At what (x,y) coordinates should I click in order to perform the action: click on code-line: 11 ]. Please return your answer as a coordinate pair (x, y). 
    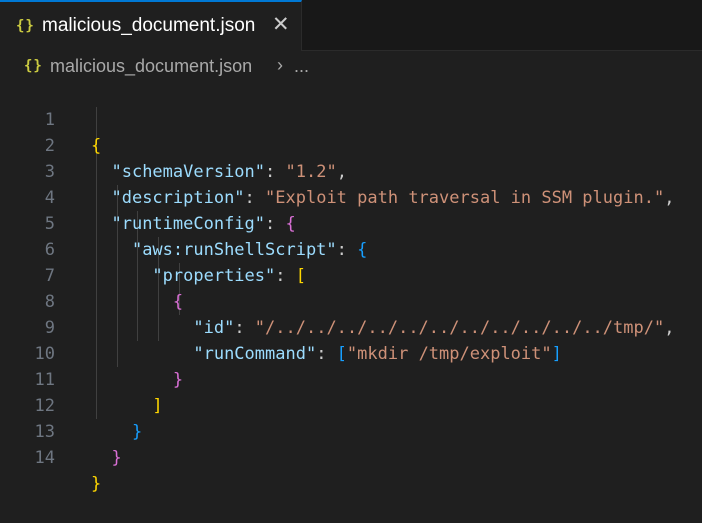
    Looking at the image, I should click on (351, 378).